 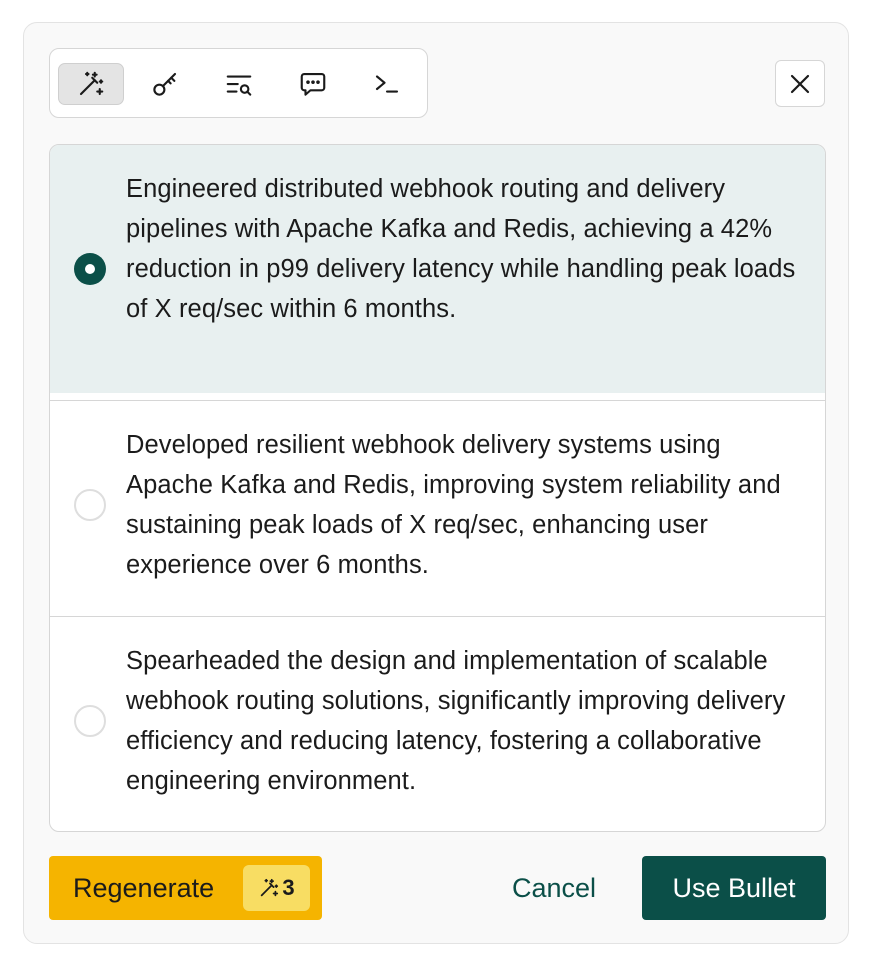 I want to click on tool-magic-wand, so click(x=91, y=84).